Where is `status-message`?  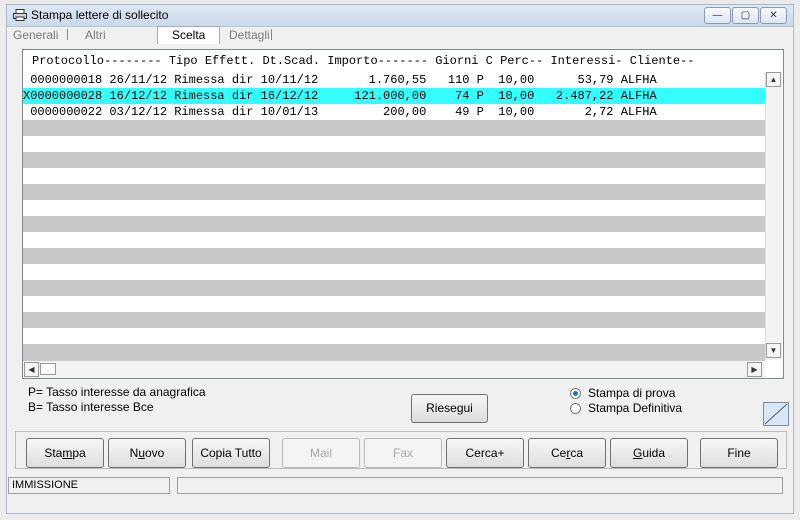 status-message is located at coordinates (480, 485).